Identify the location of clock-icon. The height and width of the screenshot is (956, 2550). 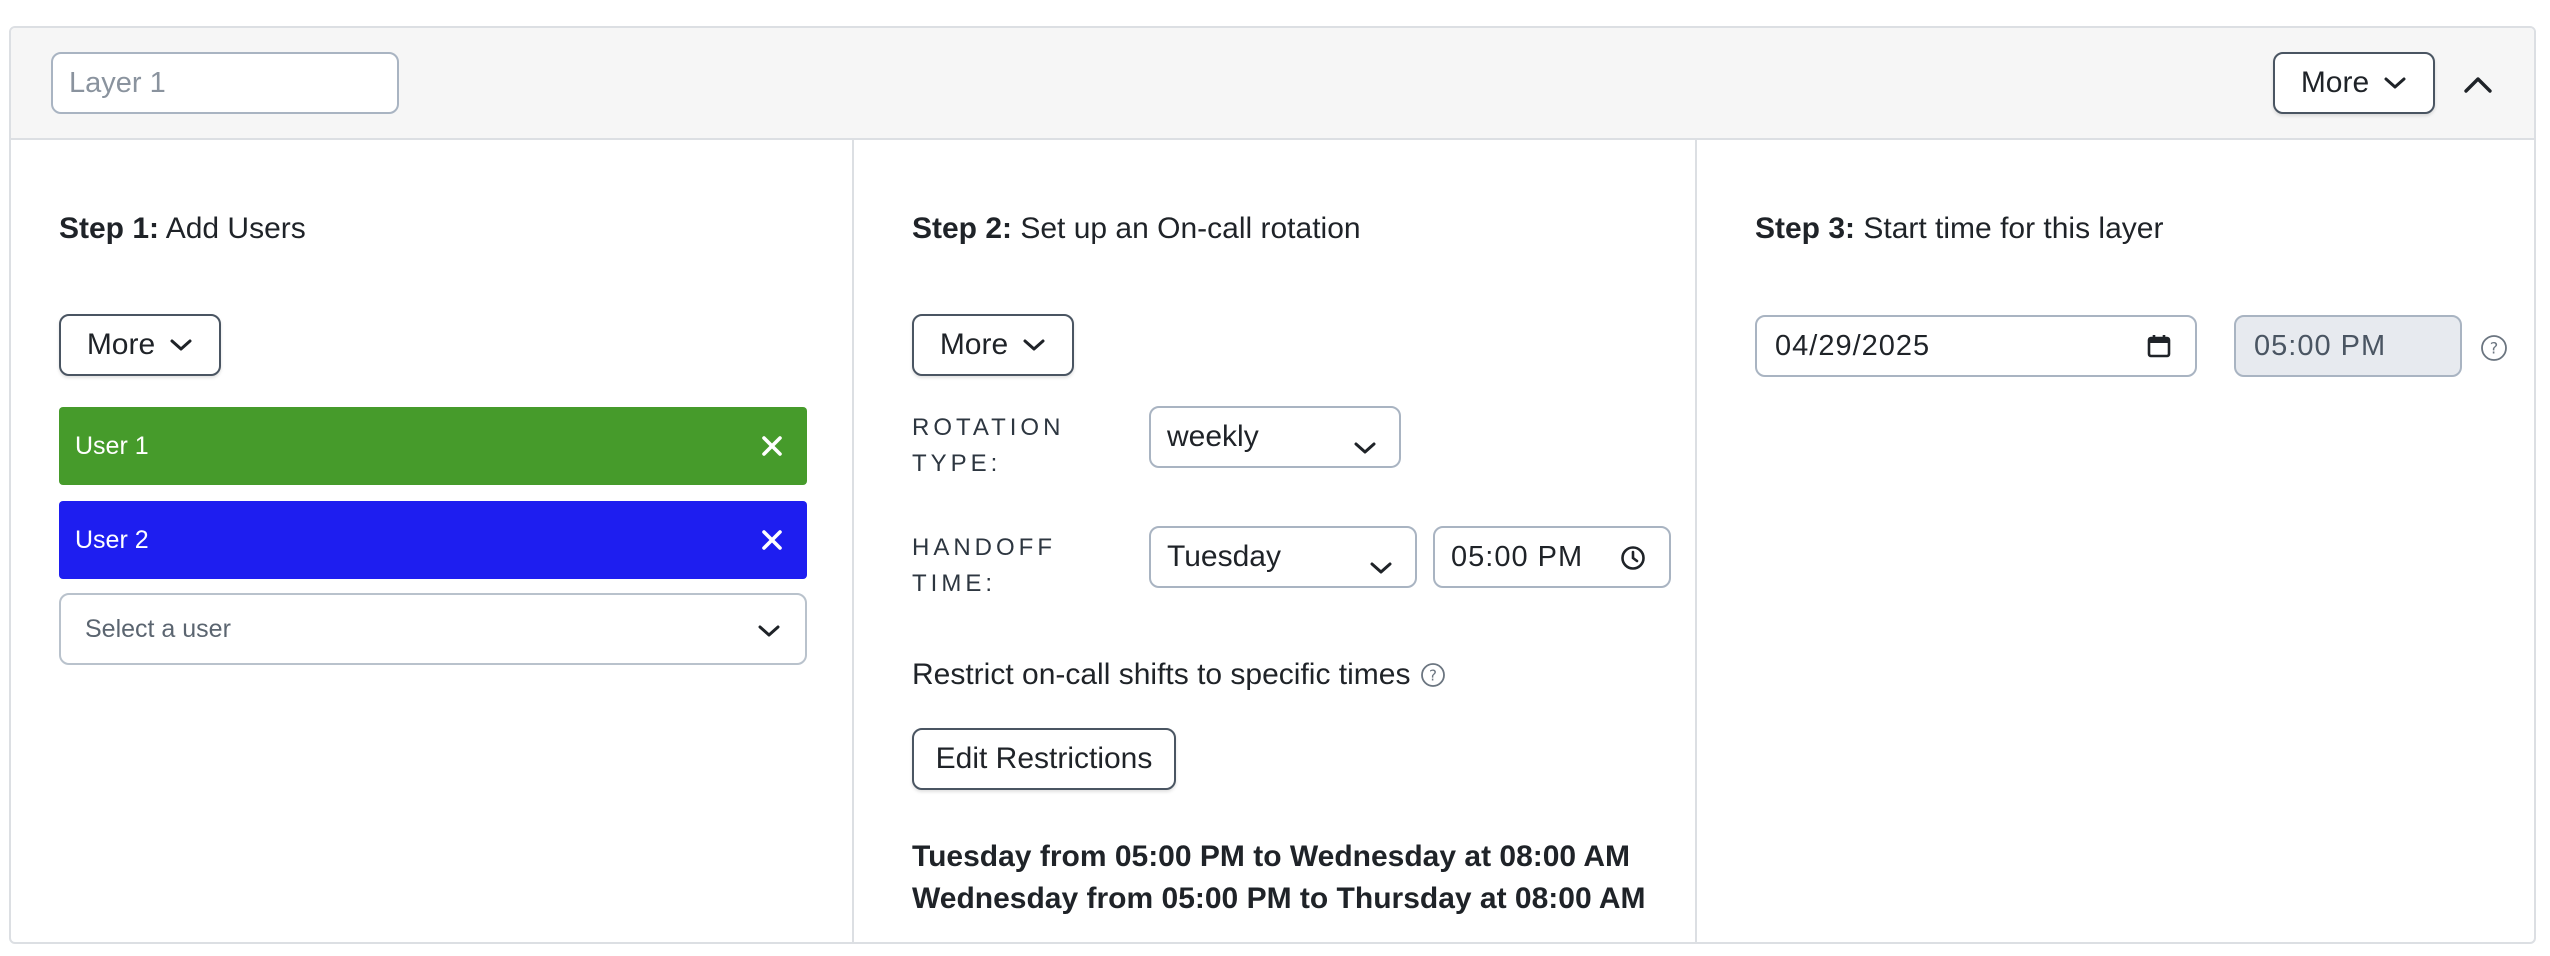
(1633, 562).